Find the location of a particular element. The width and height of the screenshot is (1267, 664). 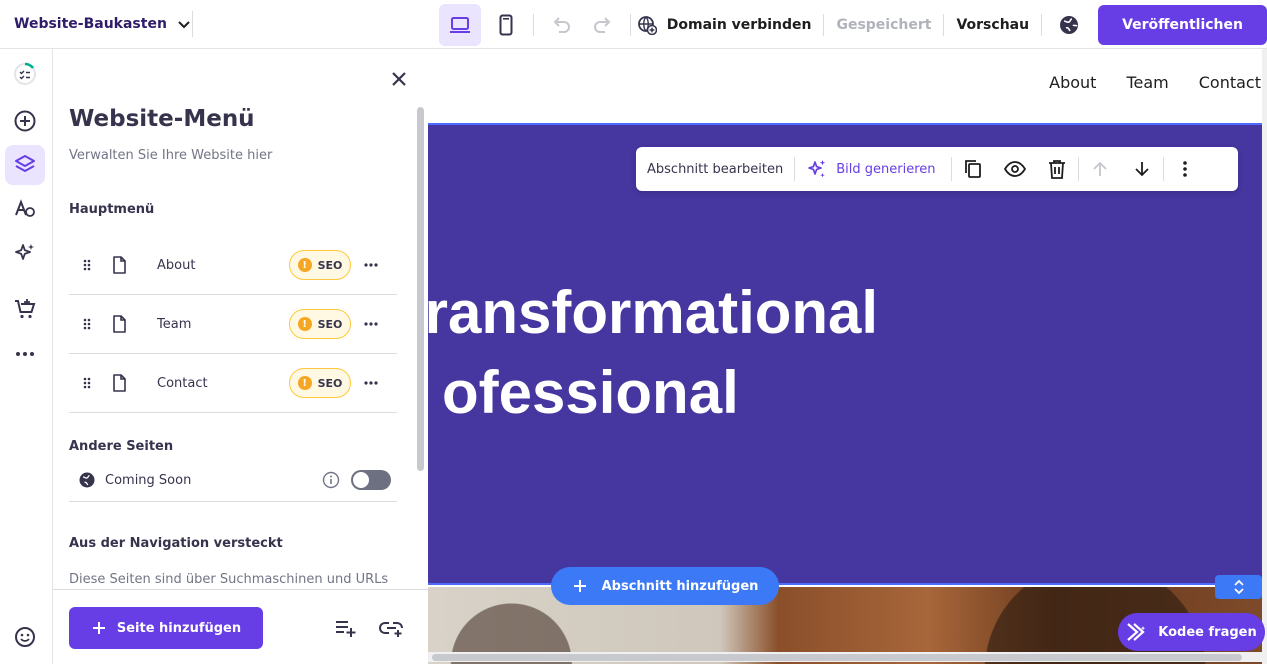

generate-image-button: Bild generieren is located at coordinates (870, 169).